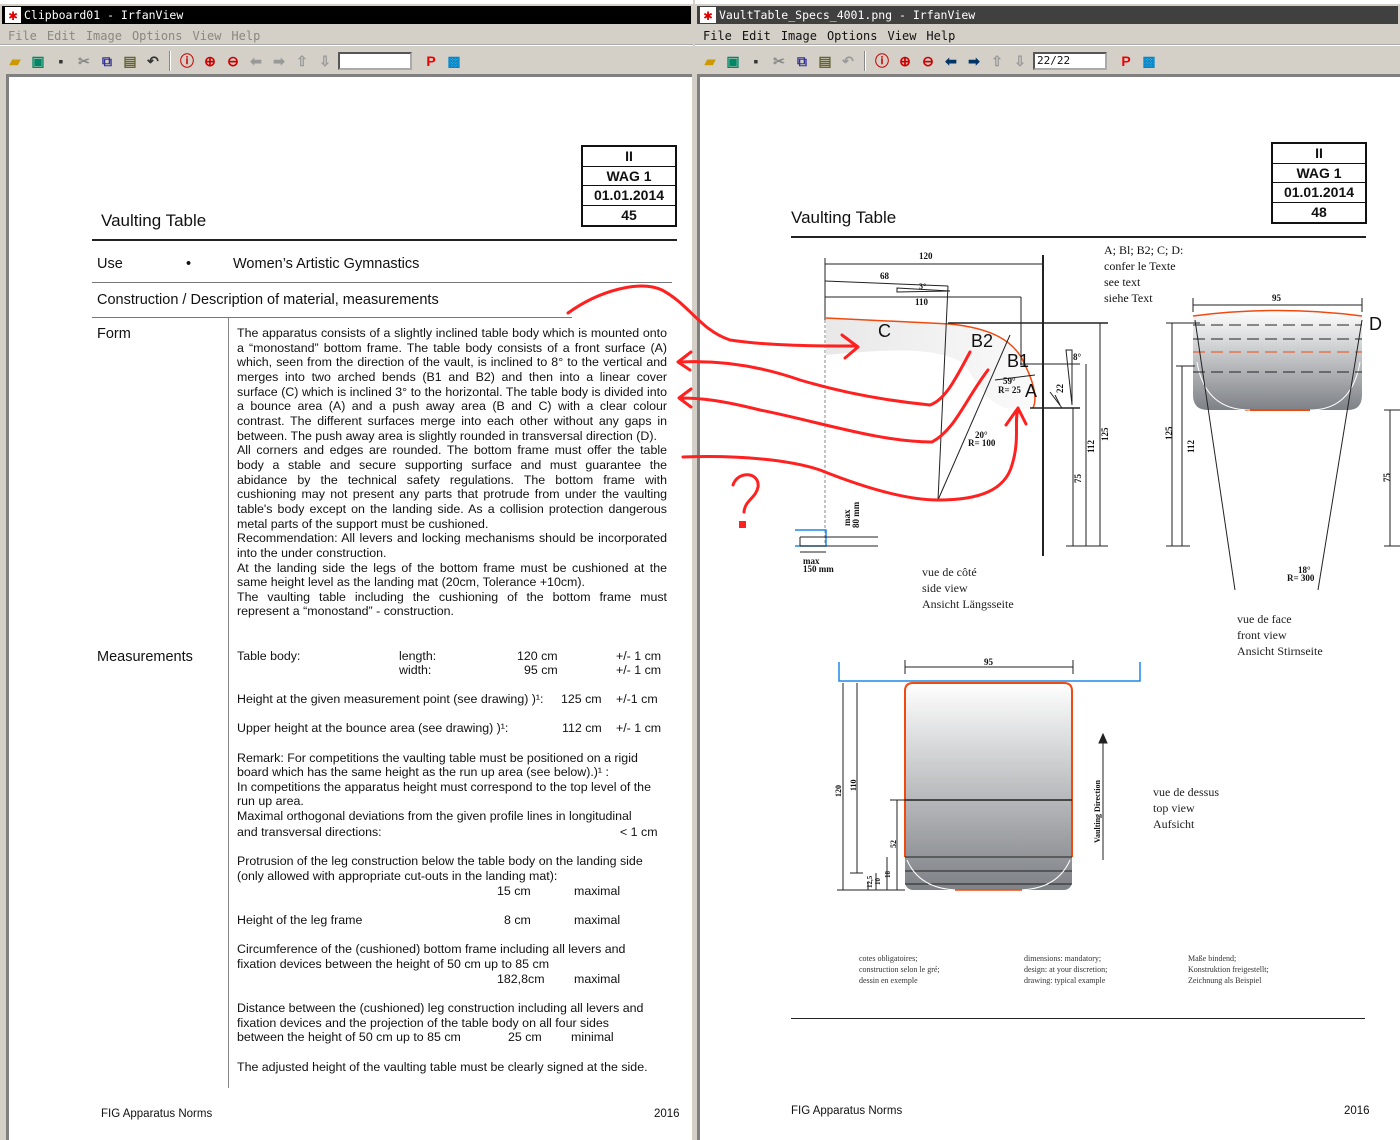  I want to click on note-line: drawing: typical example, so click(1065, 980).